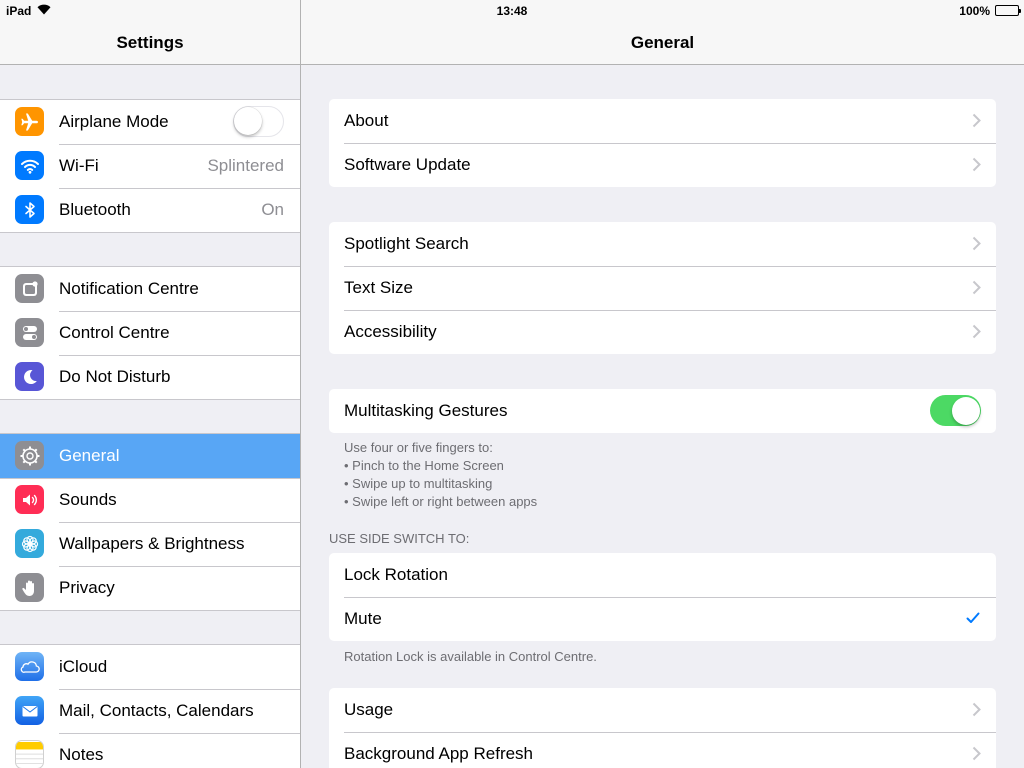 The image size is (1024, 768). I want to click on sidebar-item-label: Notes, so click(81, 754).